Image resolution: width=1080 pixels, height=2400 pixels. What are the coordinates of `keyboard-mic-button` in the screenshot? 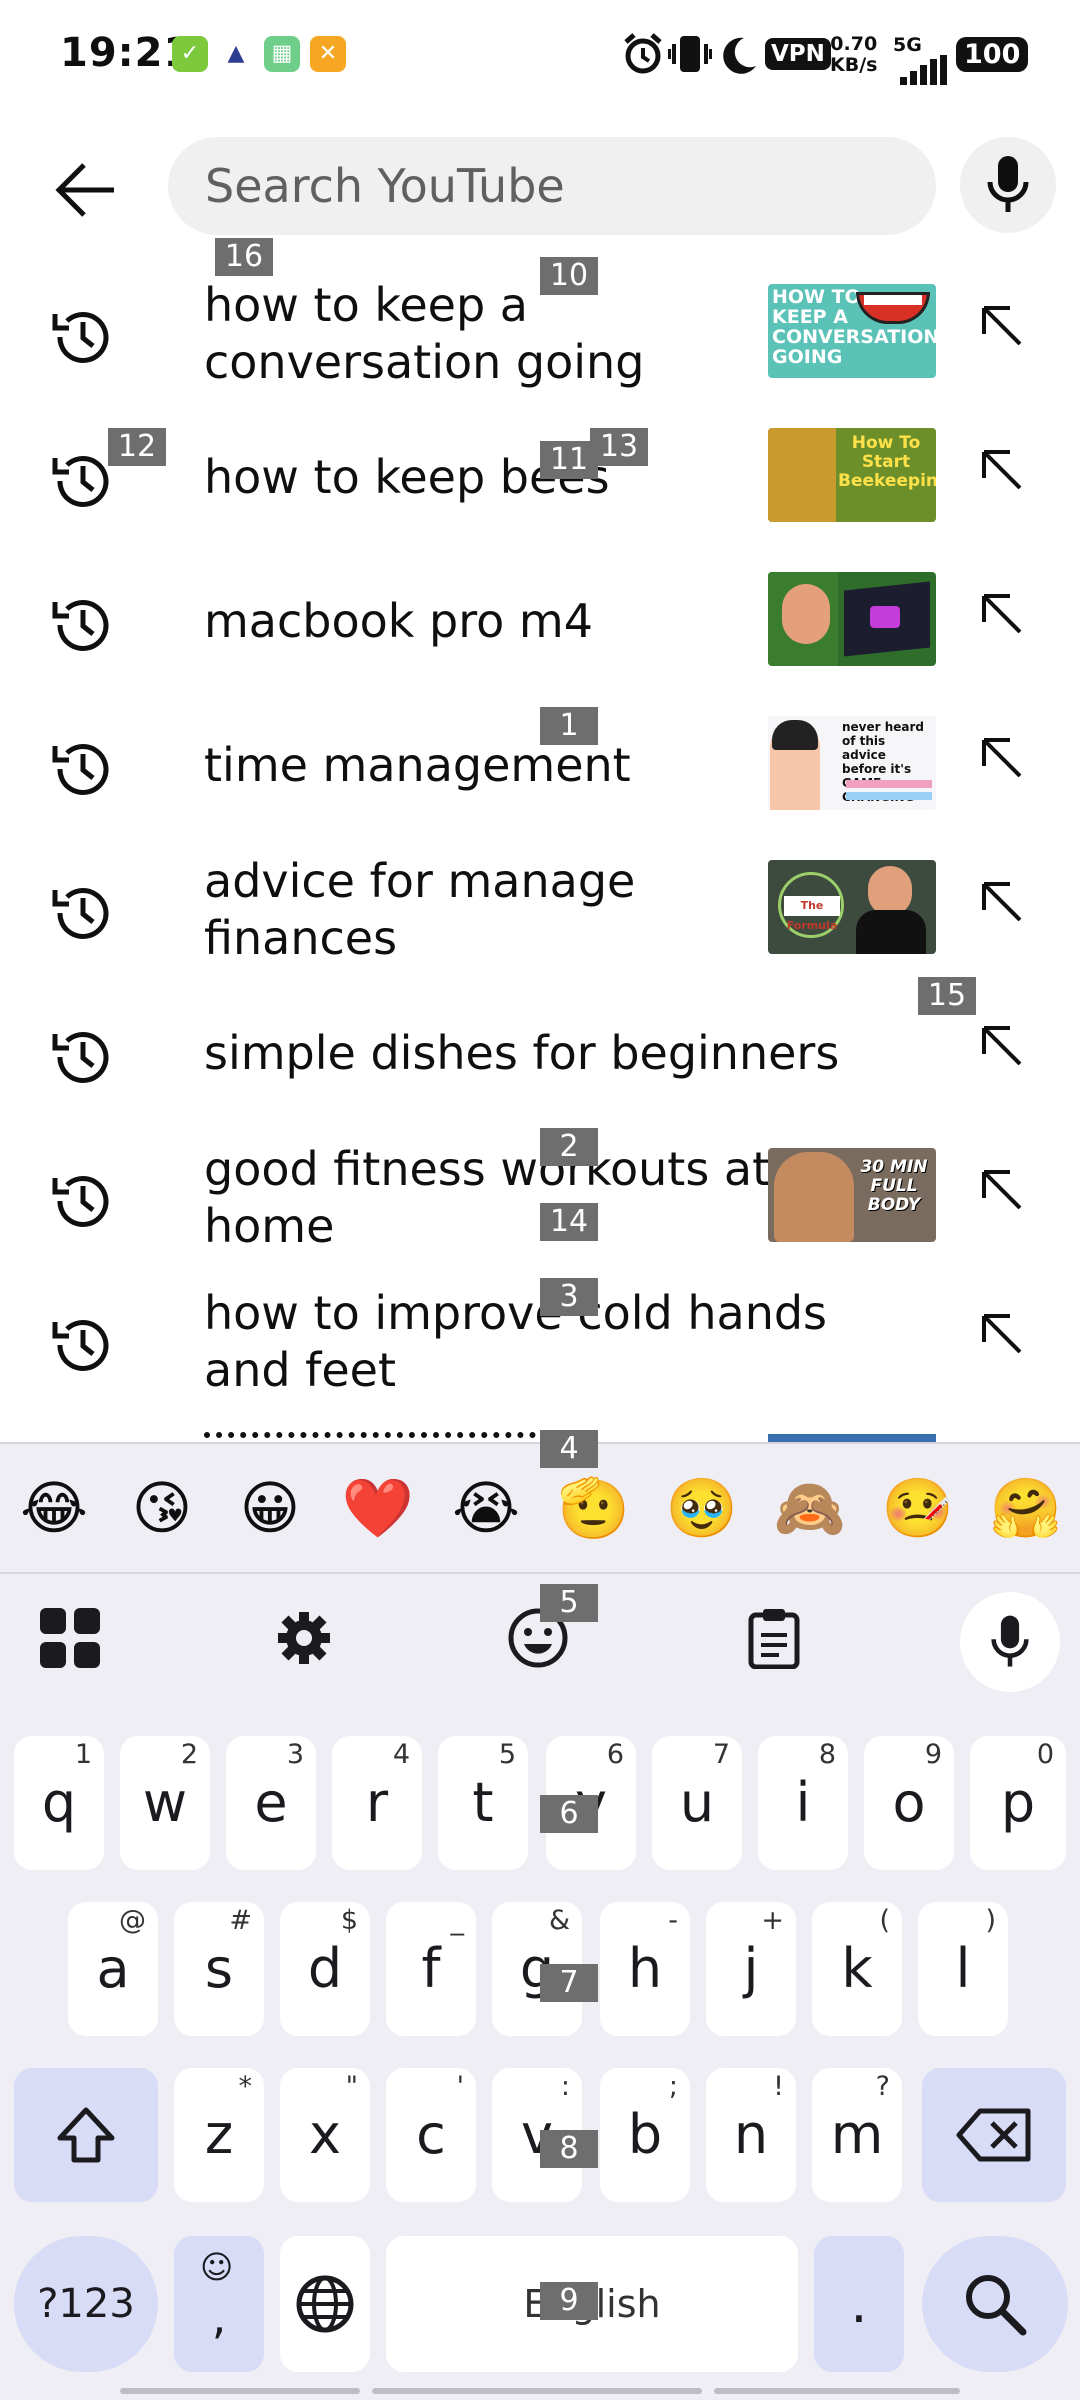 It's located at (1010, 1642).